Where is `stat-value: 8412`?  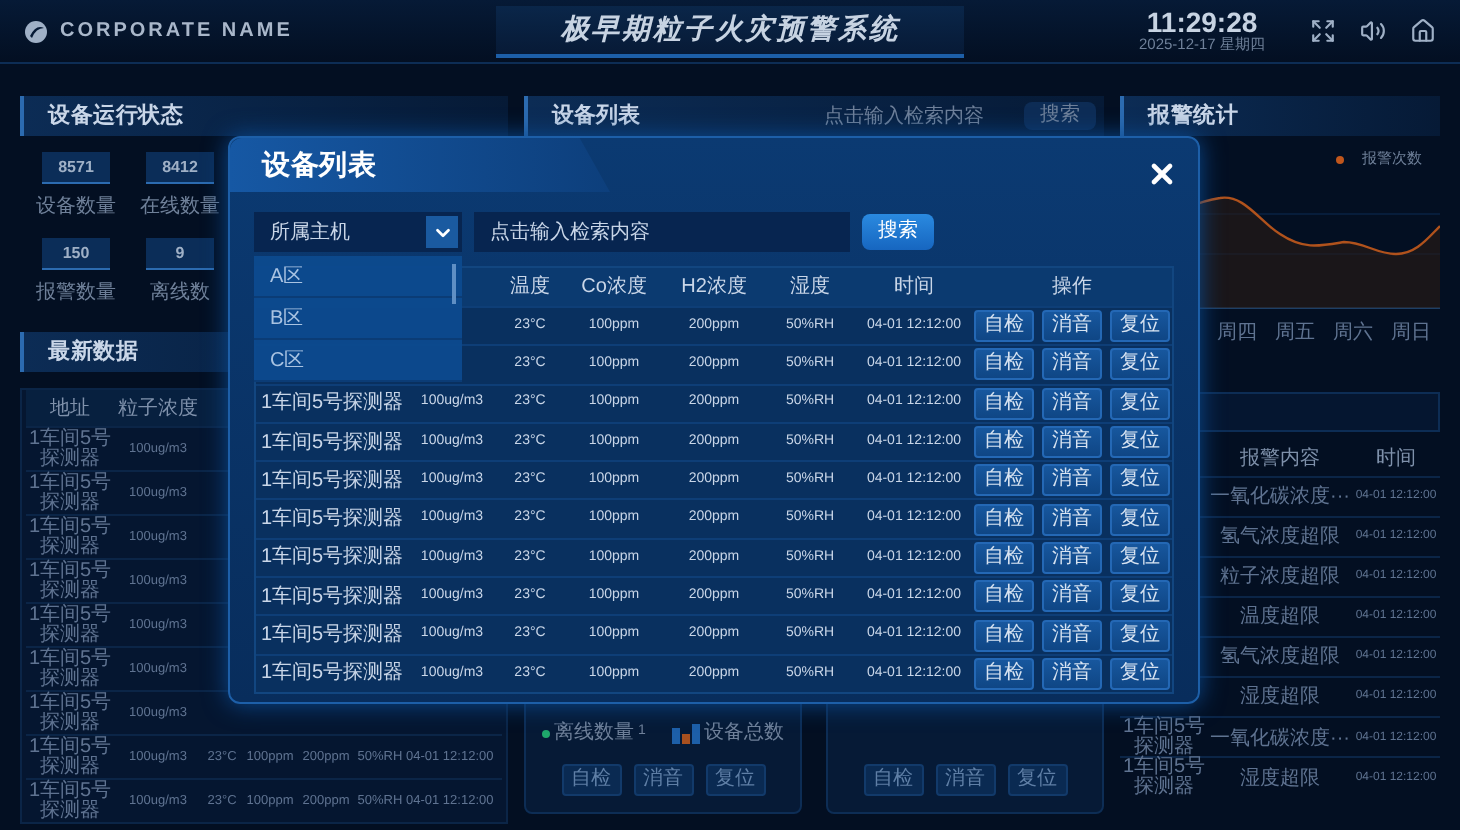
stat-value: 8412 is located at coordinates (180, 168).